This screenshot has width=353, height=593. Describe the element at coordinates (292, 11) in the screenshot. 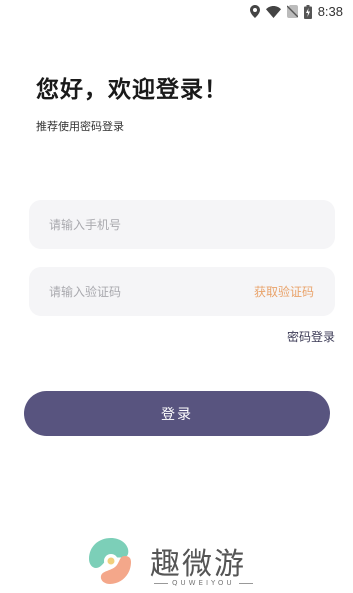

I see `no-sim-icon` at that location.